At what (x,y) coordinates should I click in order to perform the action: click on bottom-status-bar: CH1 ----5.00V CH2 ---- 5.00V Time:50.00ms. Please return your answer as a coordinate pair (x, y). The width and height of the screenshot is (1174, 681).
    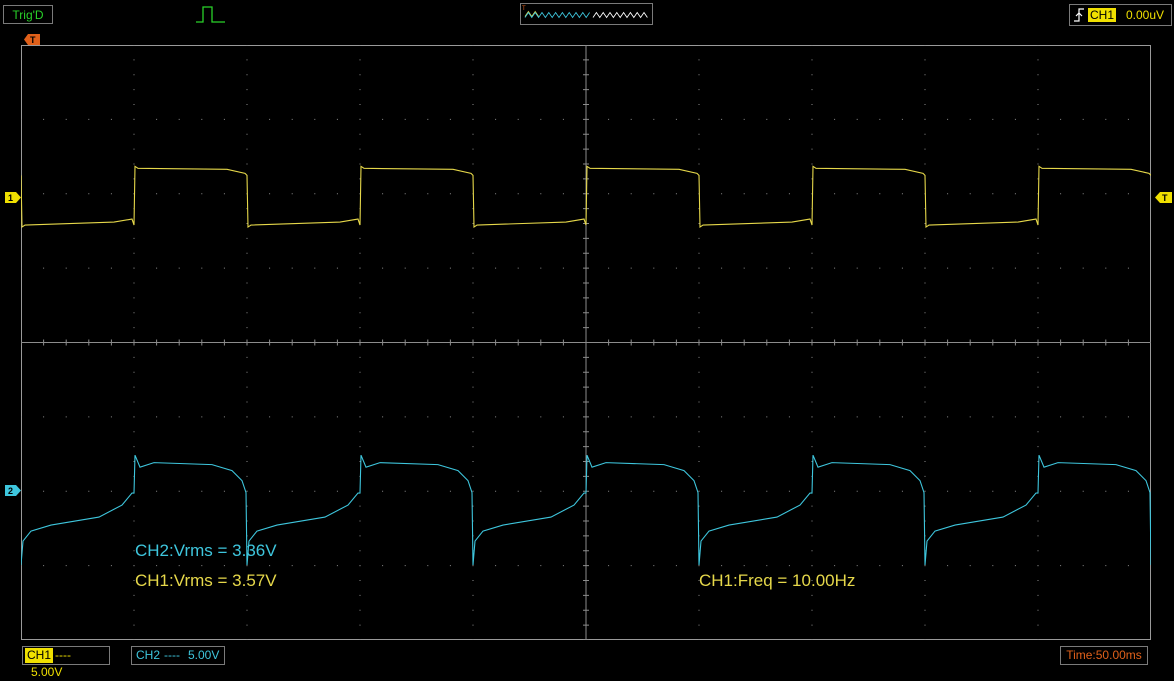
    Looking at the image, I should click on (587, 661).